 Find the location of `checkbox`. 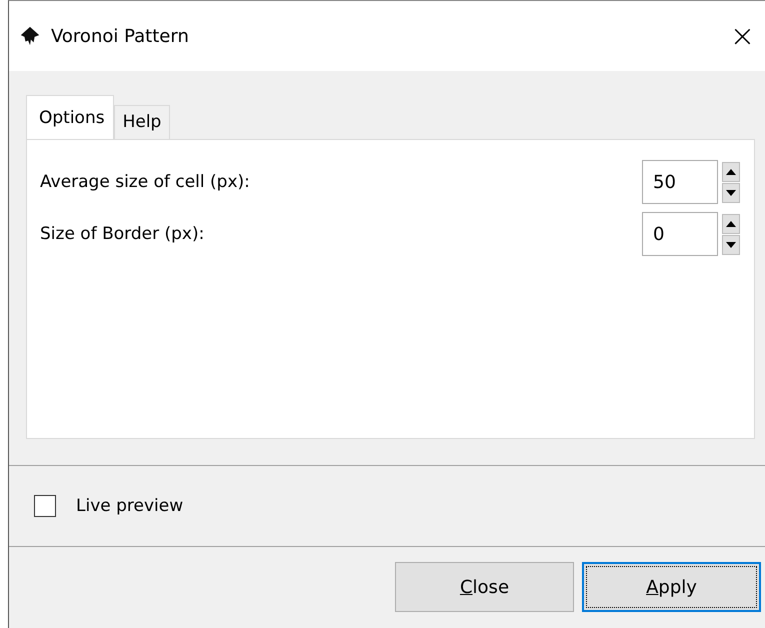

checkbox is located at coordinates (45, 506).